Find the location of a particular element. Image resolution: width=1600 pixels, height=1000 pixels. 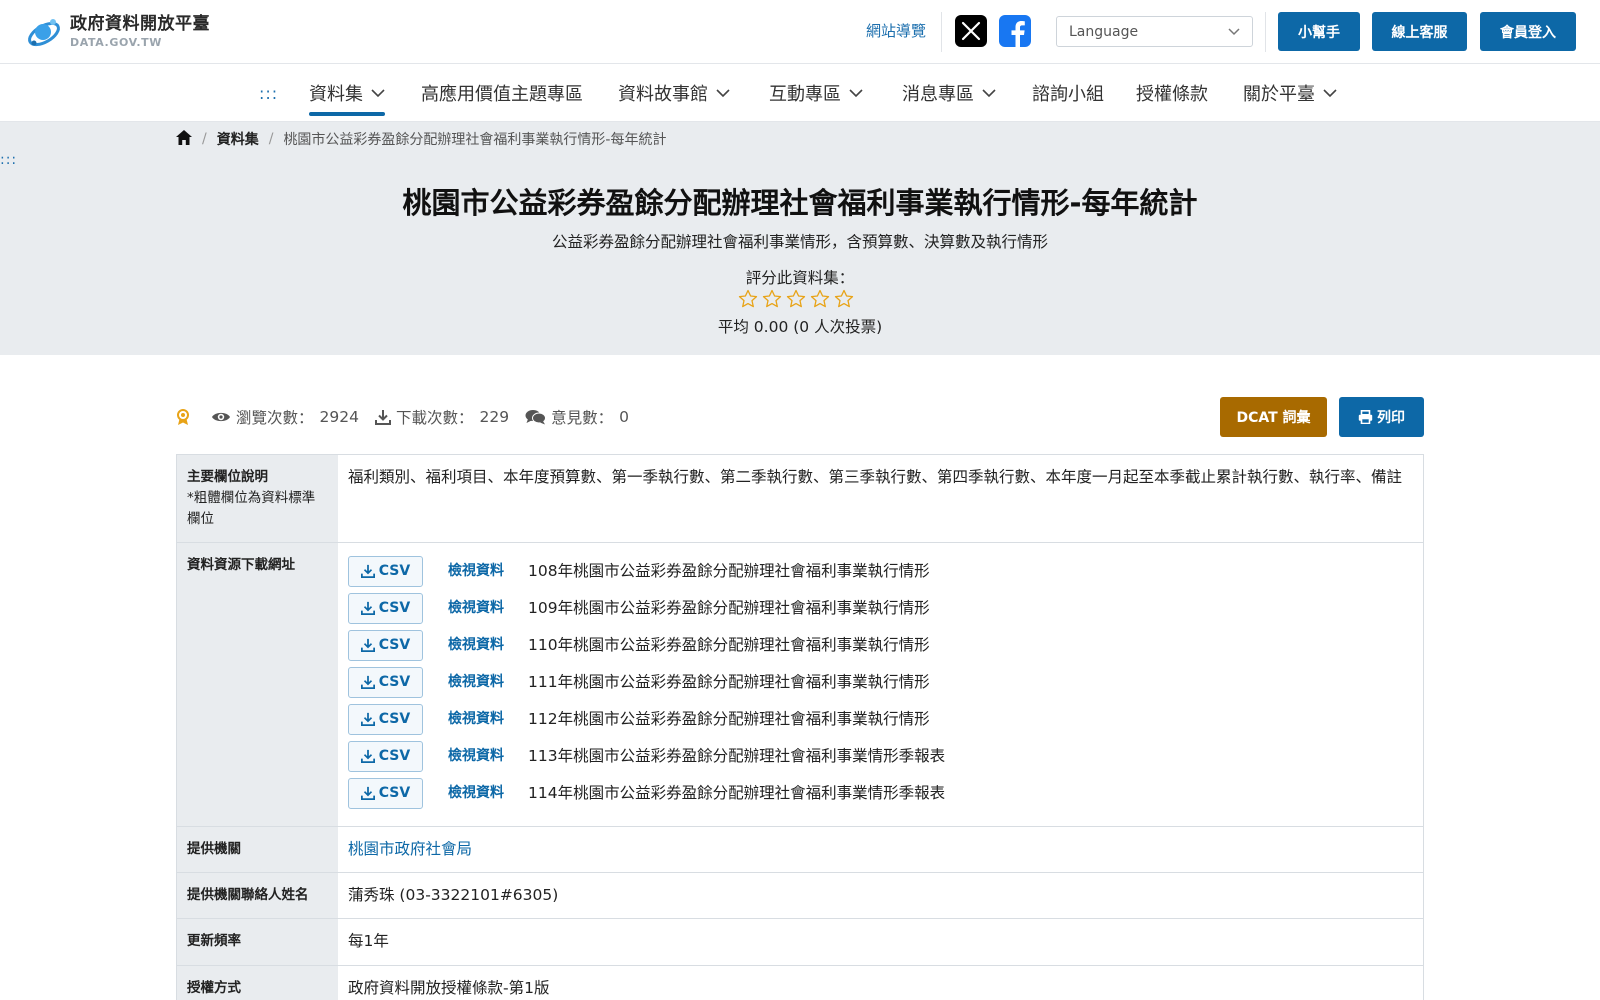

helper-button: 小幫手 is located at coordinates (1319, 31).